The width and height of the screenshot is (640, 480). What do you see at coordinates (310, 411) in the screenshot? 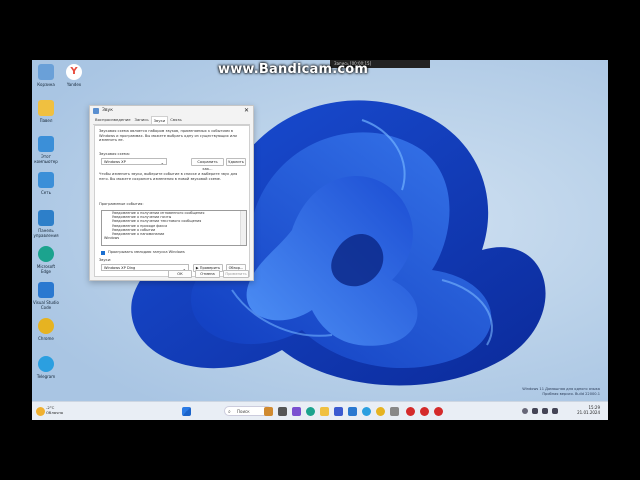
I see `edge-taskbar-icon` at bounding box center [310, 411].